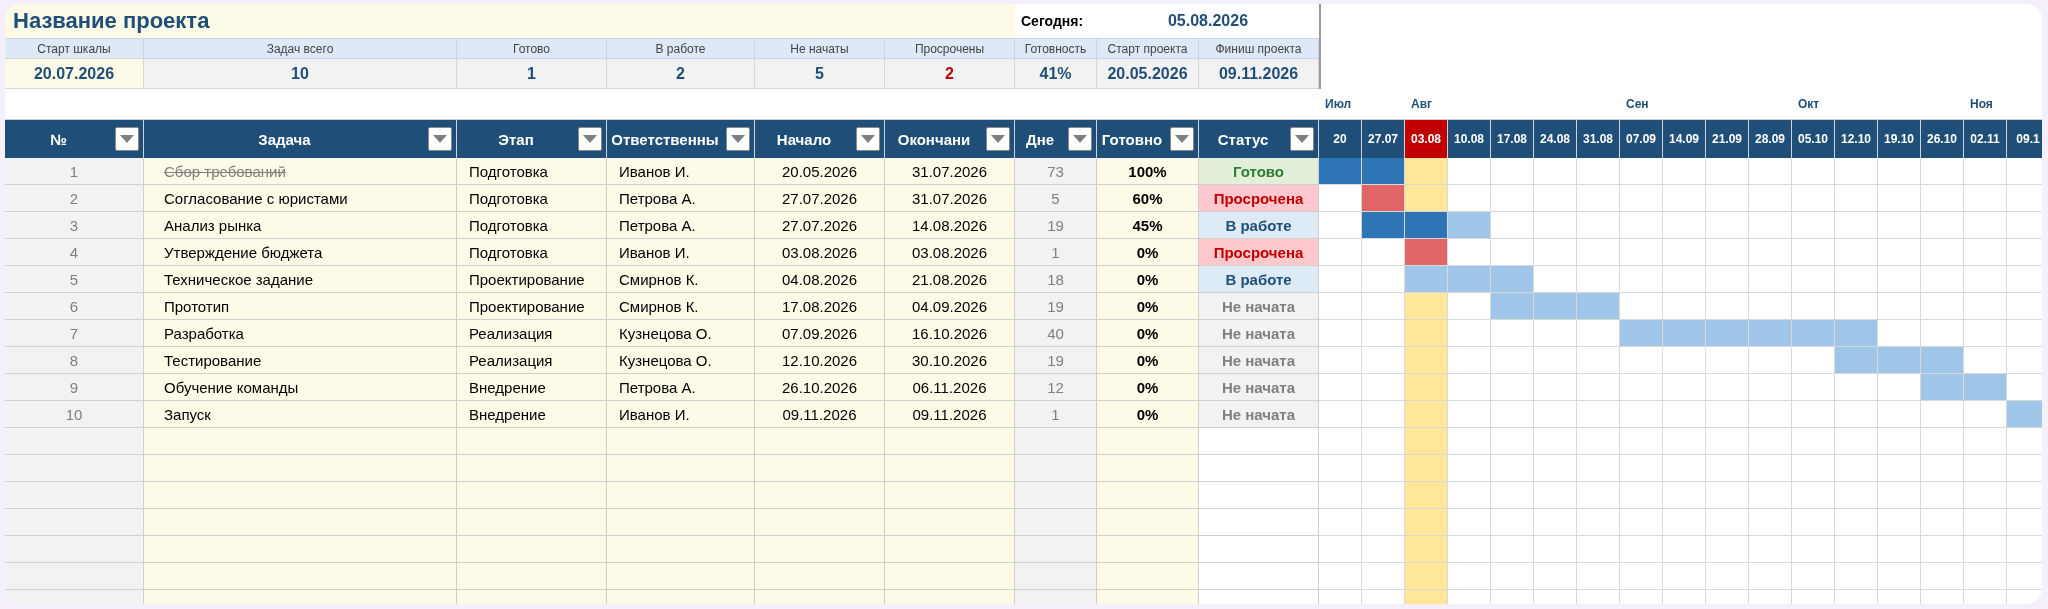 This screenshot has height=609, width=2048. I want to click on month-label: Окт, so click(1809, 104).